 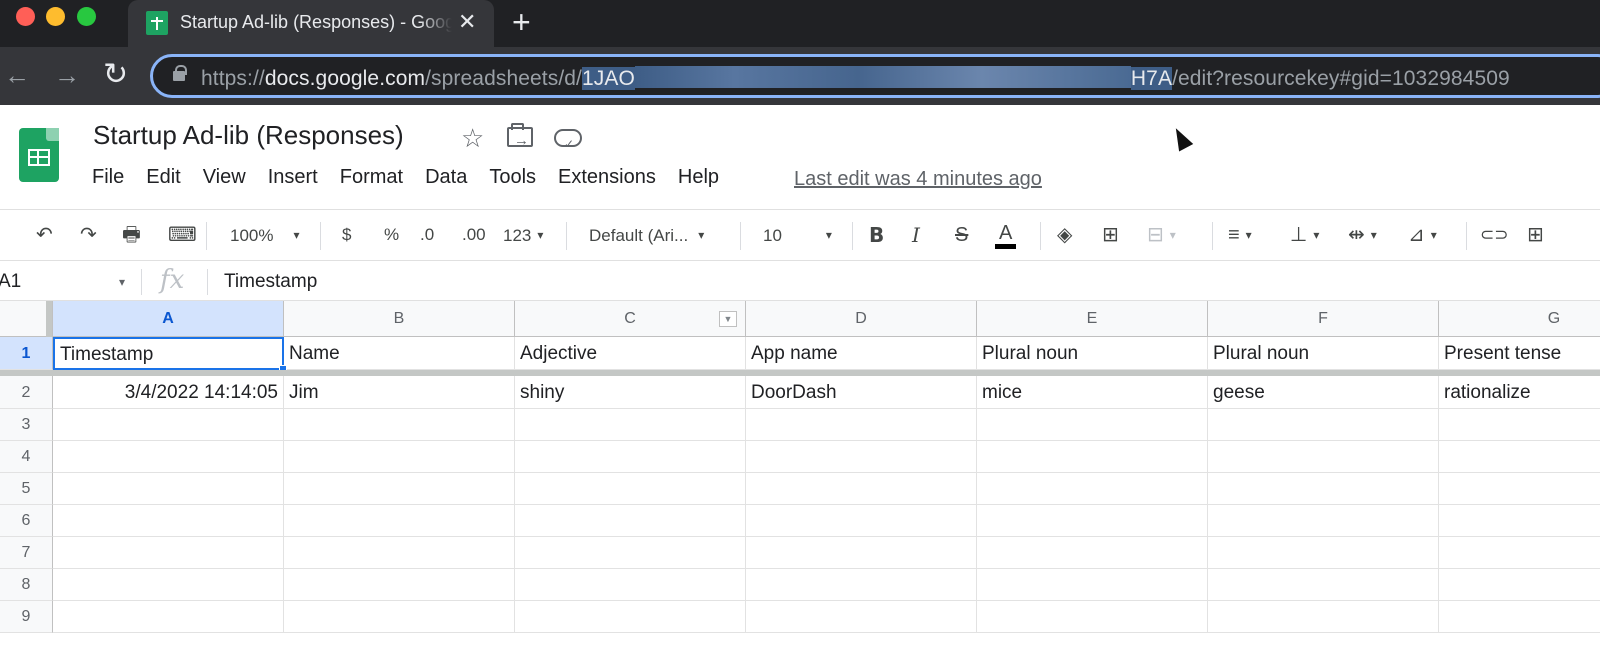 I want to click on cell-e4, so click(x=1092, y=457).